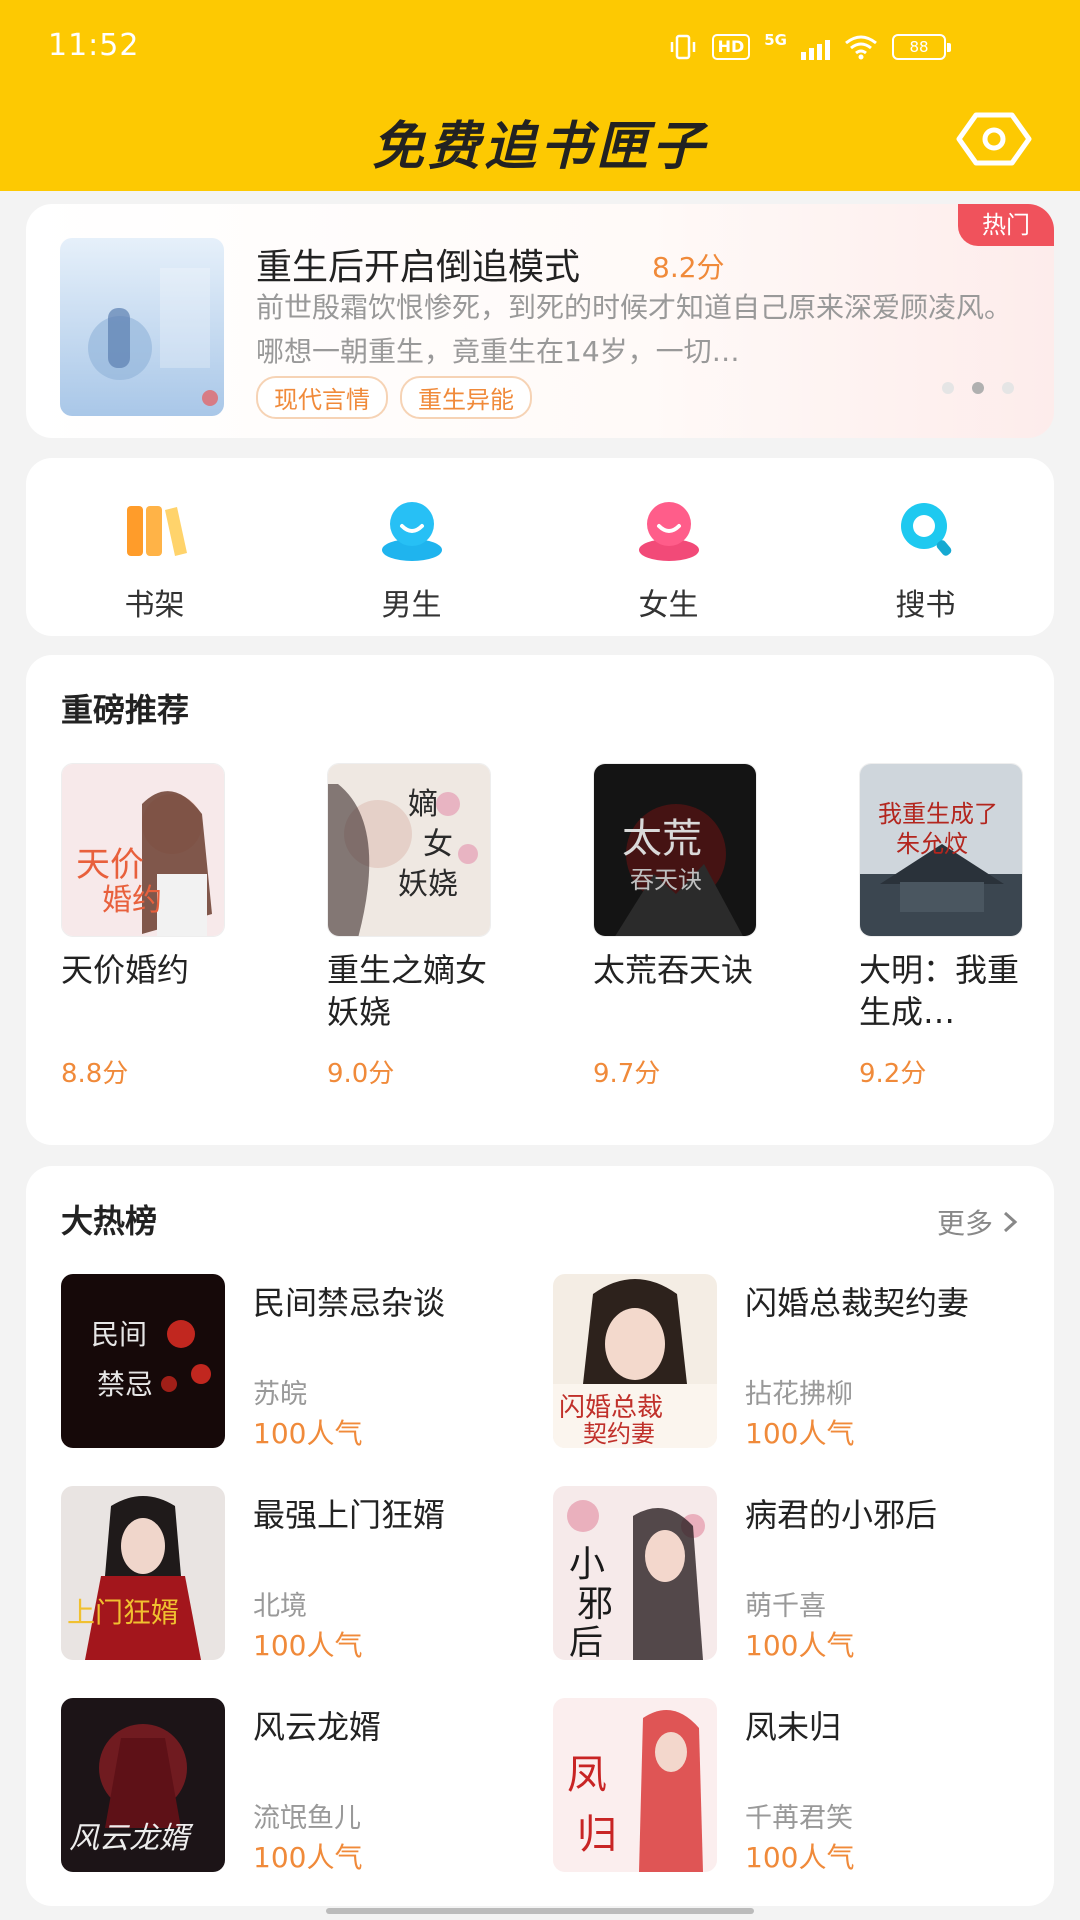 The height and width of the screenshot is (1920, 1080). I want to click on recommend-book: 我重生成了 朱允炆 大明：我重生成… 9.2分, so click(969, 926).